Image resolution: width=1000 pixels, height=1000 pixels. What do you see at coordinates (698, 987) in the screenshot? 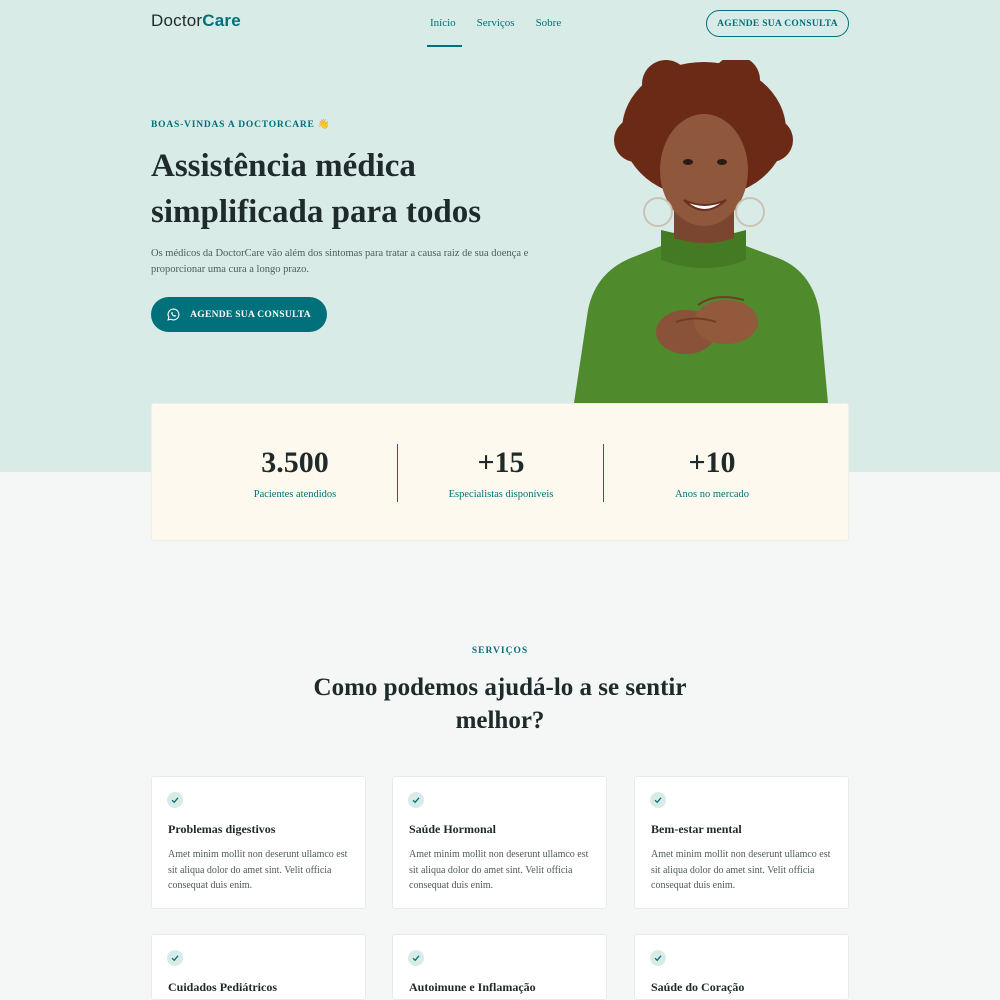
I see `service-card-title: Saúde do Coração` at bounding box center [698, 987].